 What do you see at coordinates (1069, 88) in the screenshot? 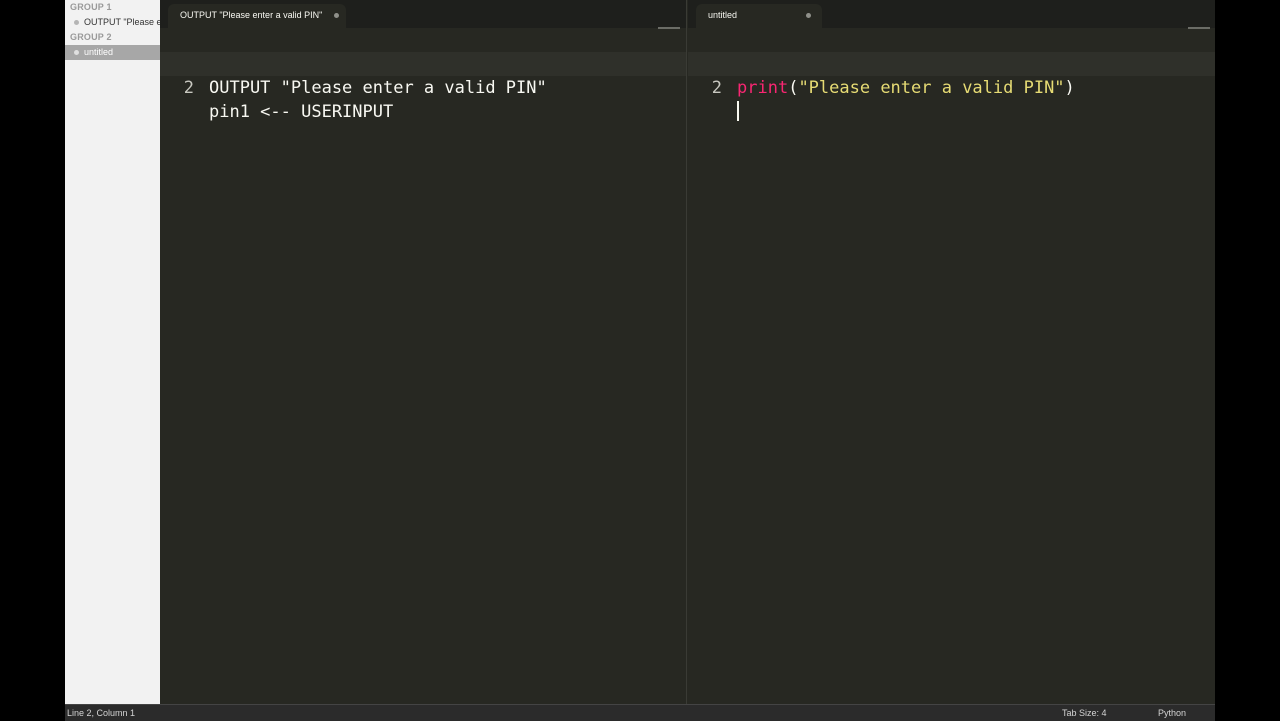
I see `paren-token: )` at bounding box center [1069, 88].